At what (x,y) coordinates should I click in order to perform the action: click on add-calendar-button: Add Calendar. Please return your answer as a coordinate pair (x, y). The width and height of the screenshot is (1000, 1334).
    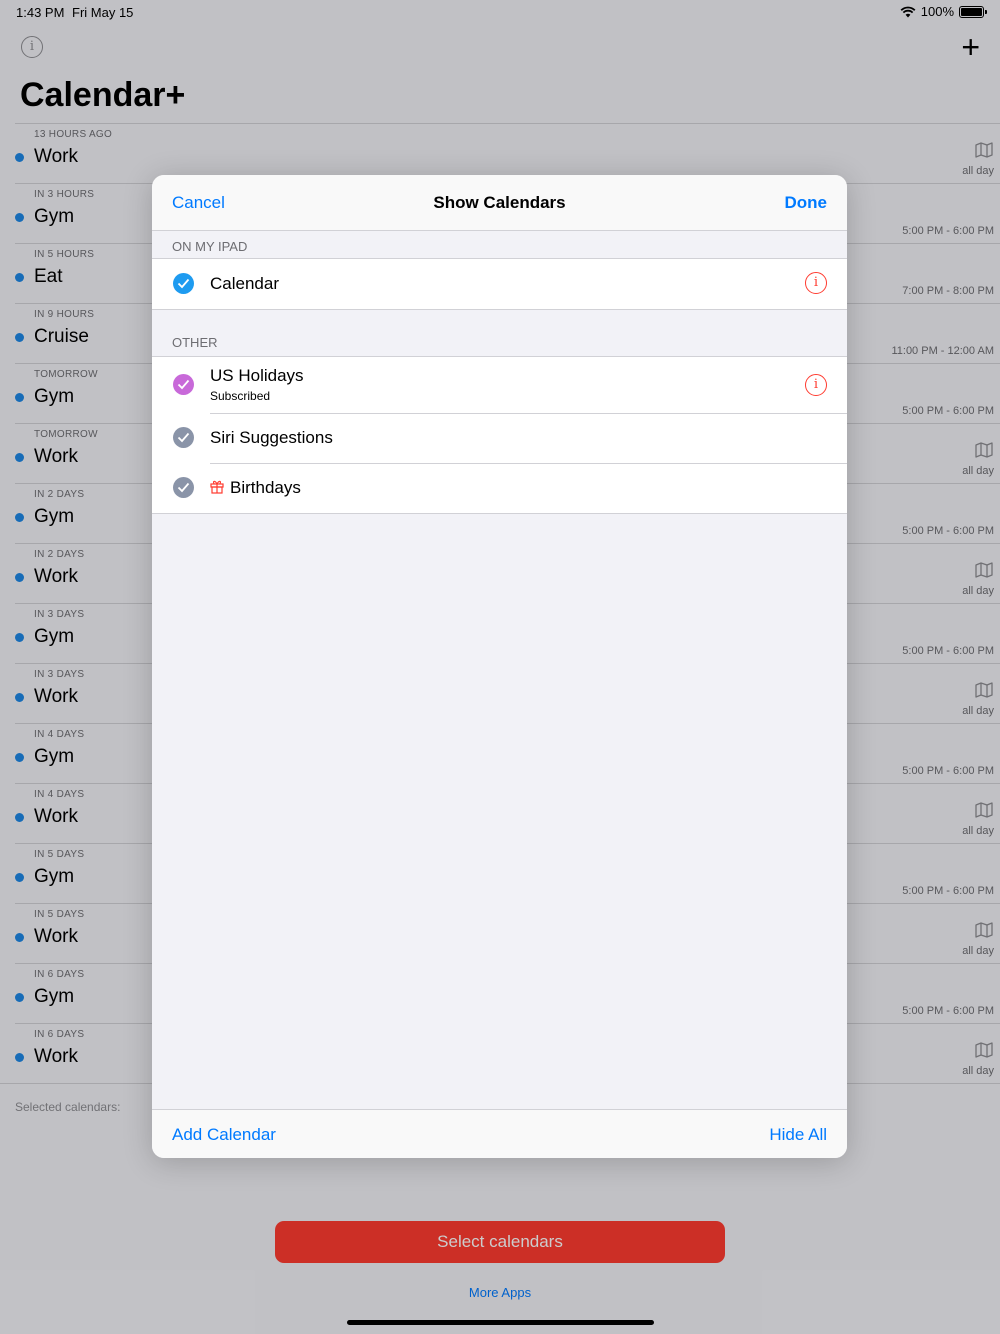
    Looking at the image, I should click on (224, 1135).